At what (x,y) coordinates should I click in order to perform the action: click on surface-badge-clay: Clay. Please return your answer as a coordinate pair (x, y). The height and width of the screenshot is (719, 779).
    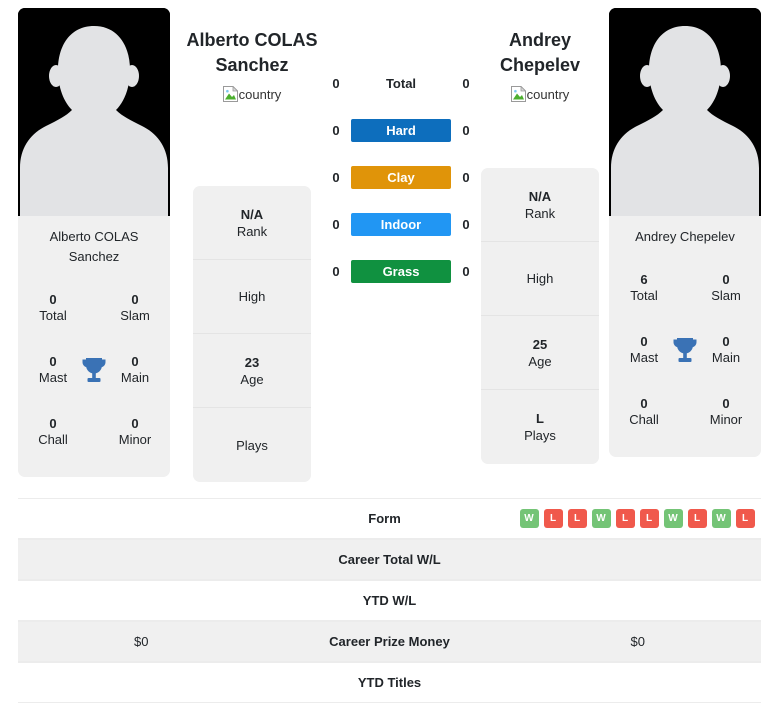
    Looking at the image, I should click on (401, 177).